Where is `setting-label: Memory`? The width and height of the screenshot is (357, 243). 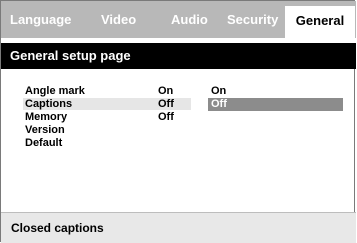
setting-label: Memory is located at coordinates (46, 117).